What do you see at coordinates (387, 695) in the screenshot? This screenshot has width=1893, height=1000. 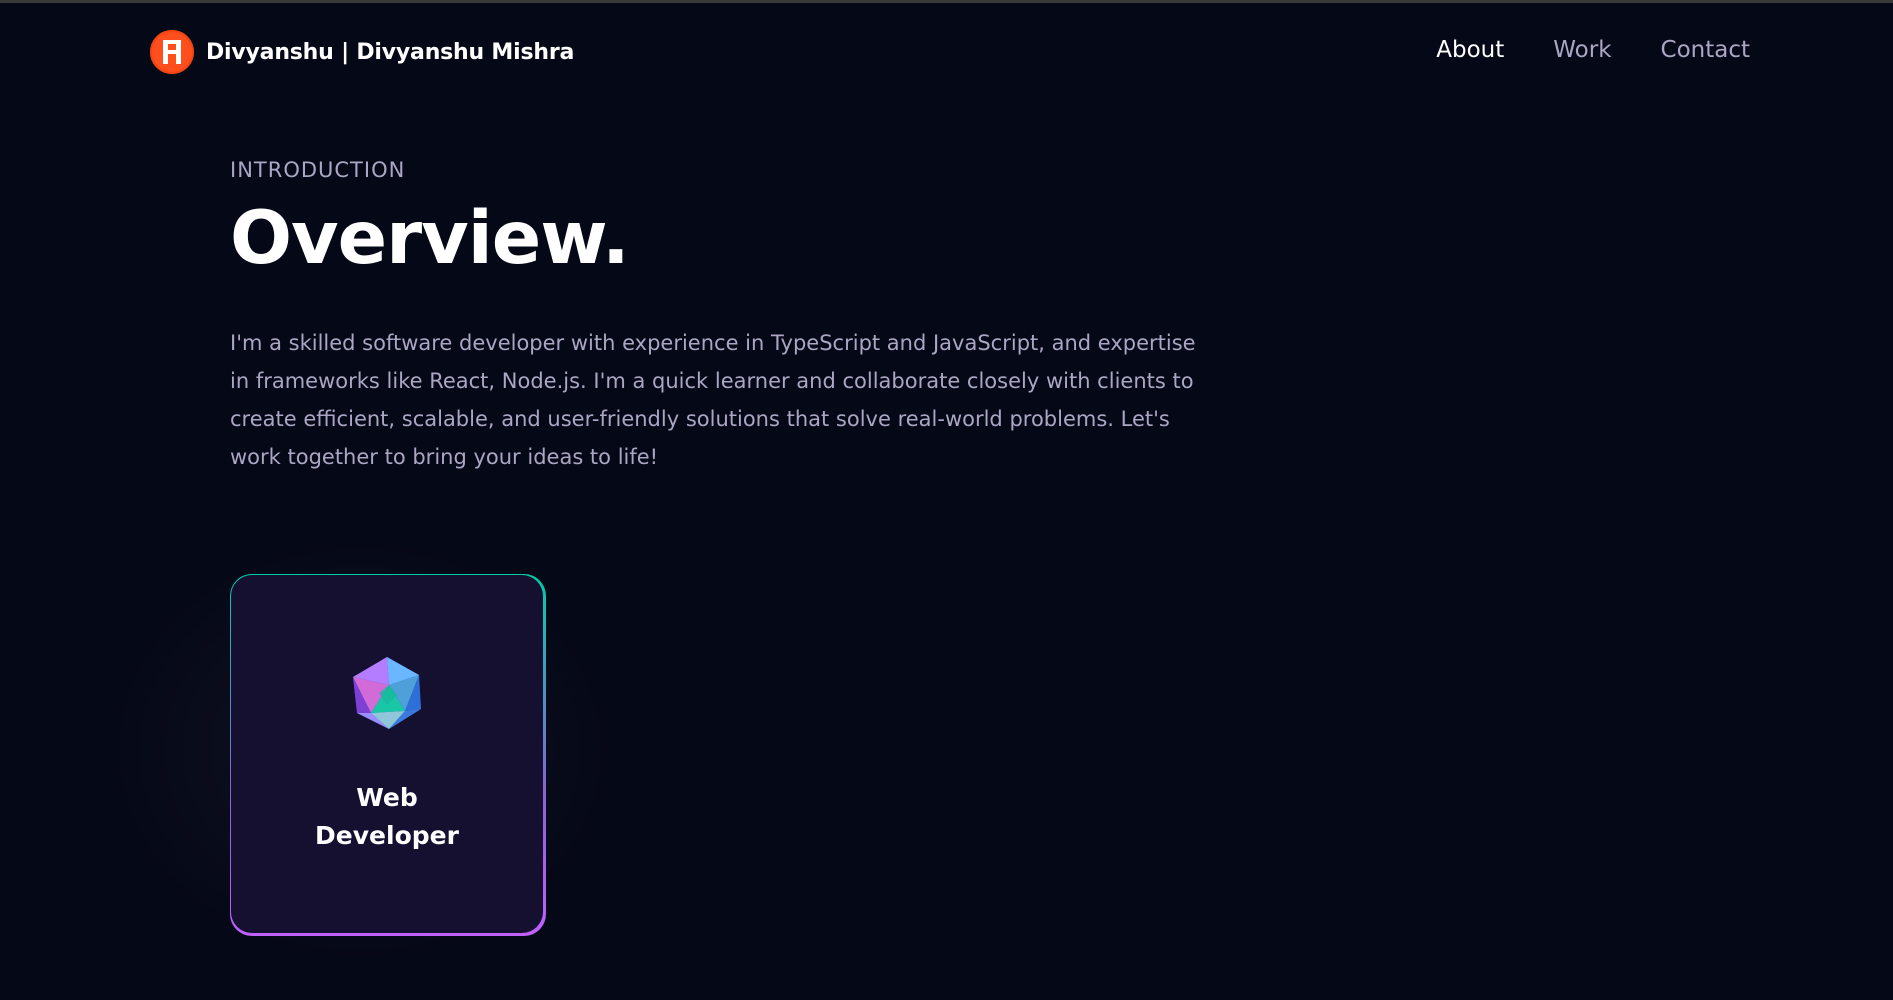 I see `polyhedron-icon` at bounding box center [387, 695].